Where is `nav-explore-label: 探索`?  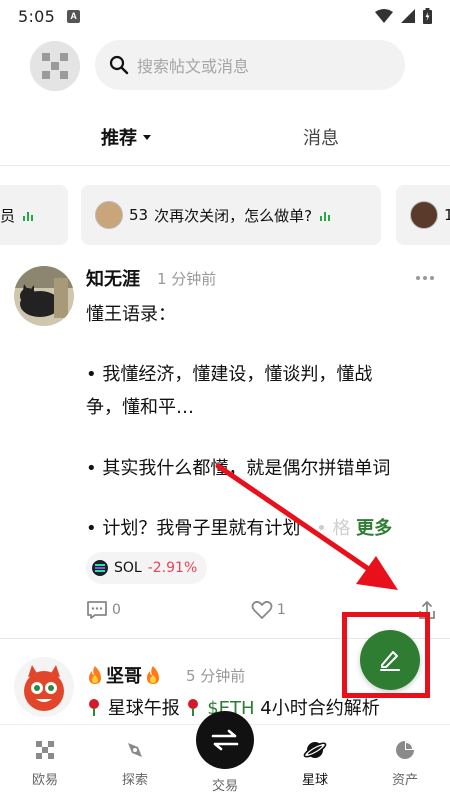 nav-explore-label: 探索 is located at coordinates (134, 780).